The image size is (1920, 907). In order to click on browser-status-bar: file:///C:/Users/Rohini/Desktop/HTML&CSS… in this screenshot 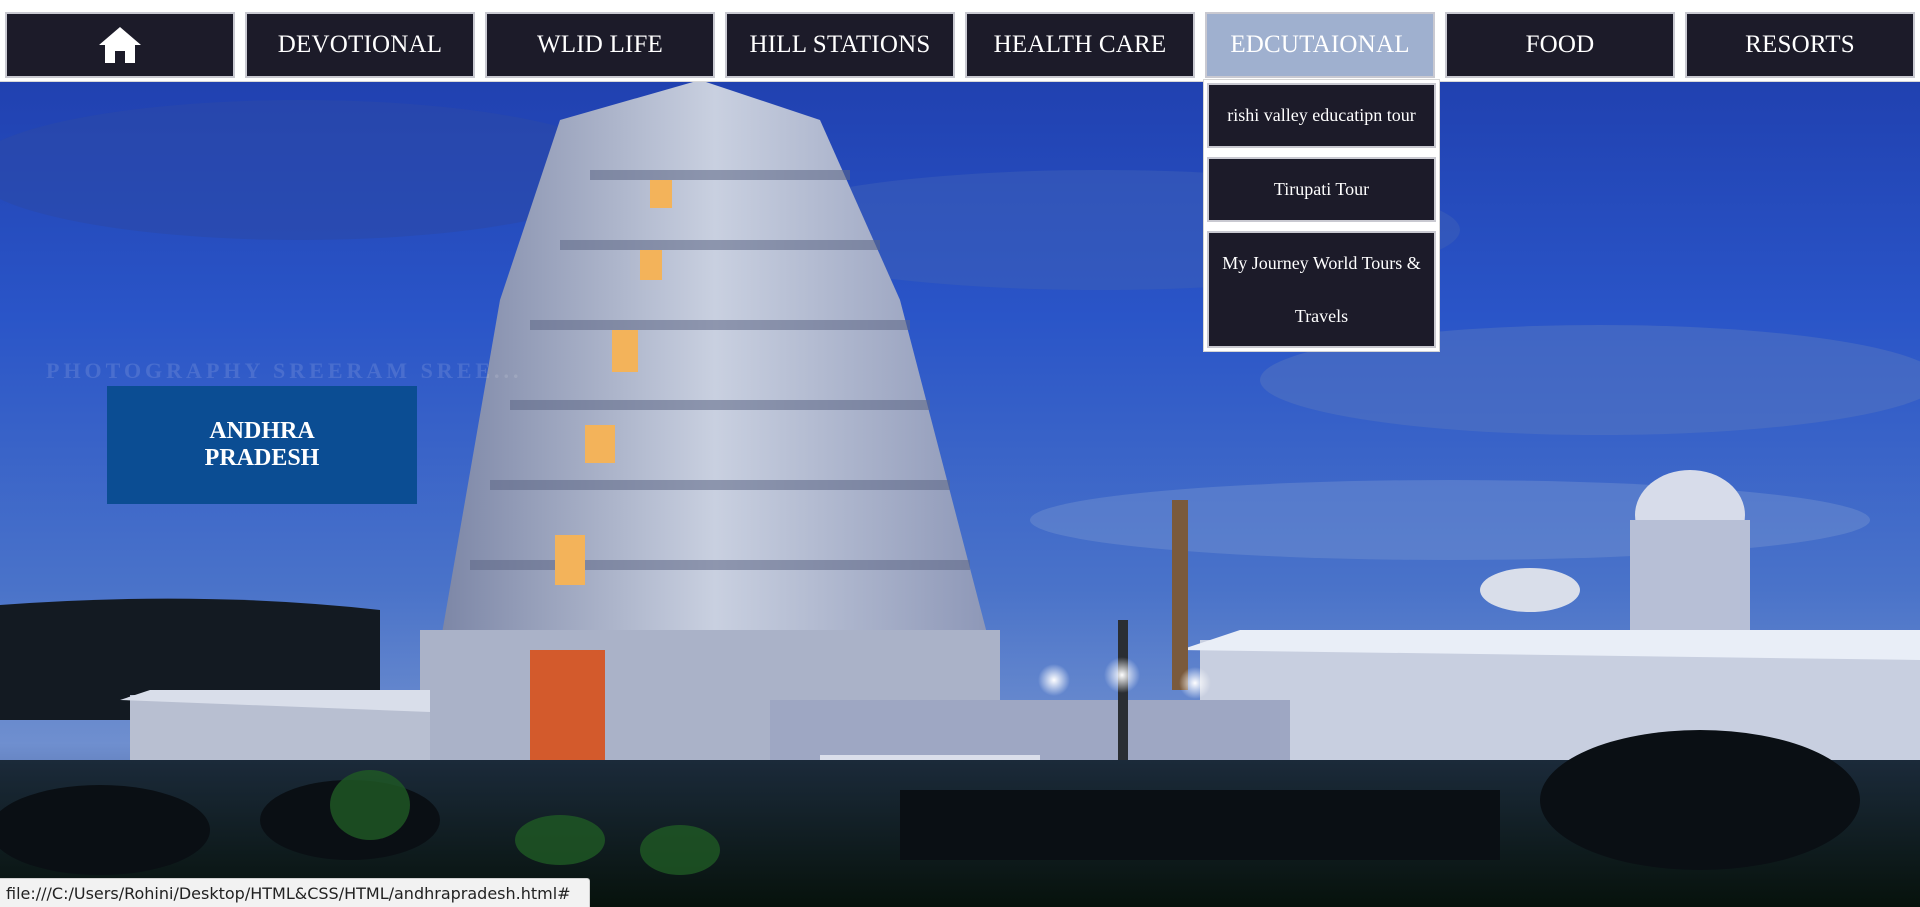, I will do `click(295, 892)`.